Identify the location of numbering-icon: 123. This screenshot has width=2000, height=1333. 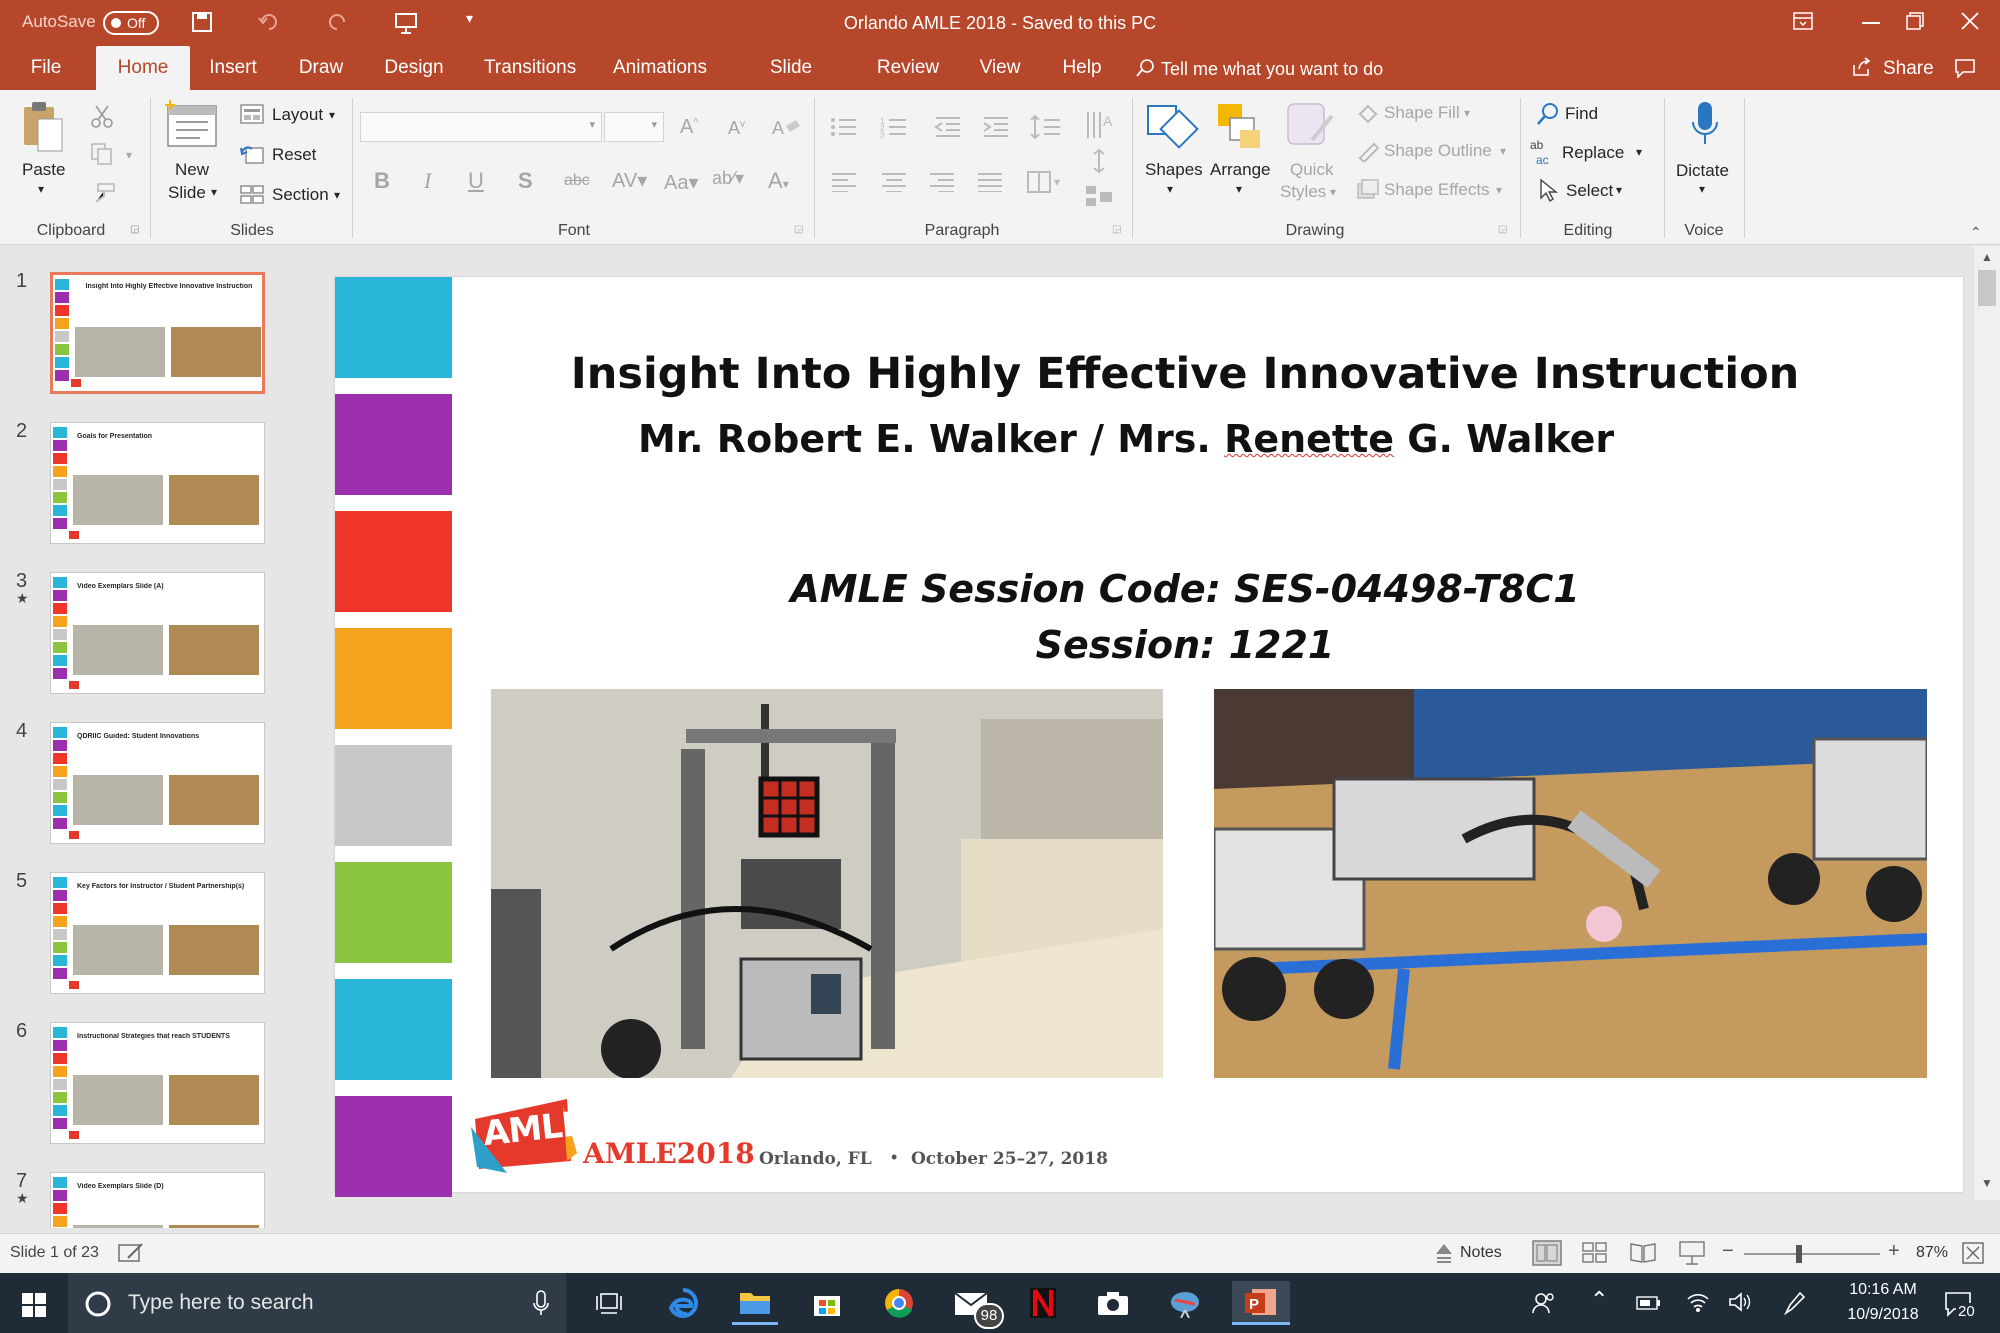
(896, 127).